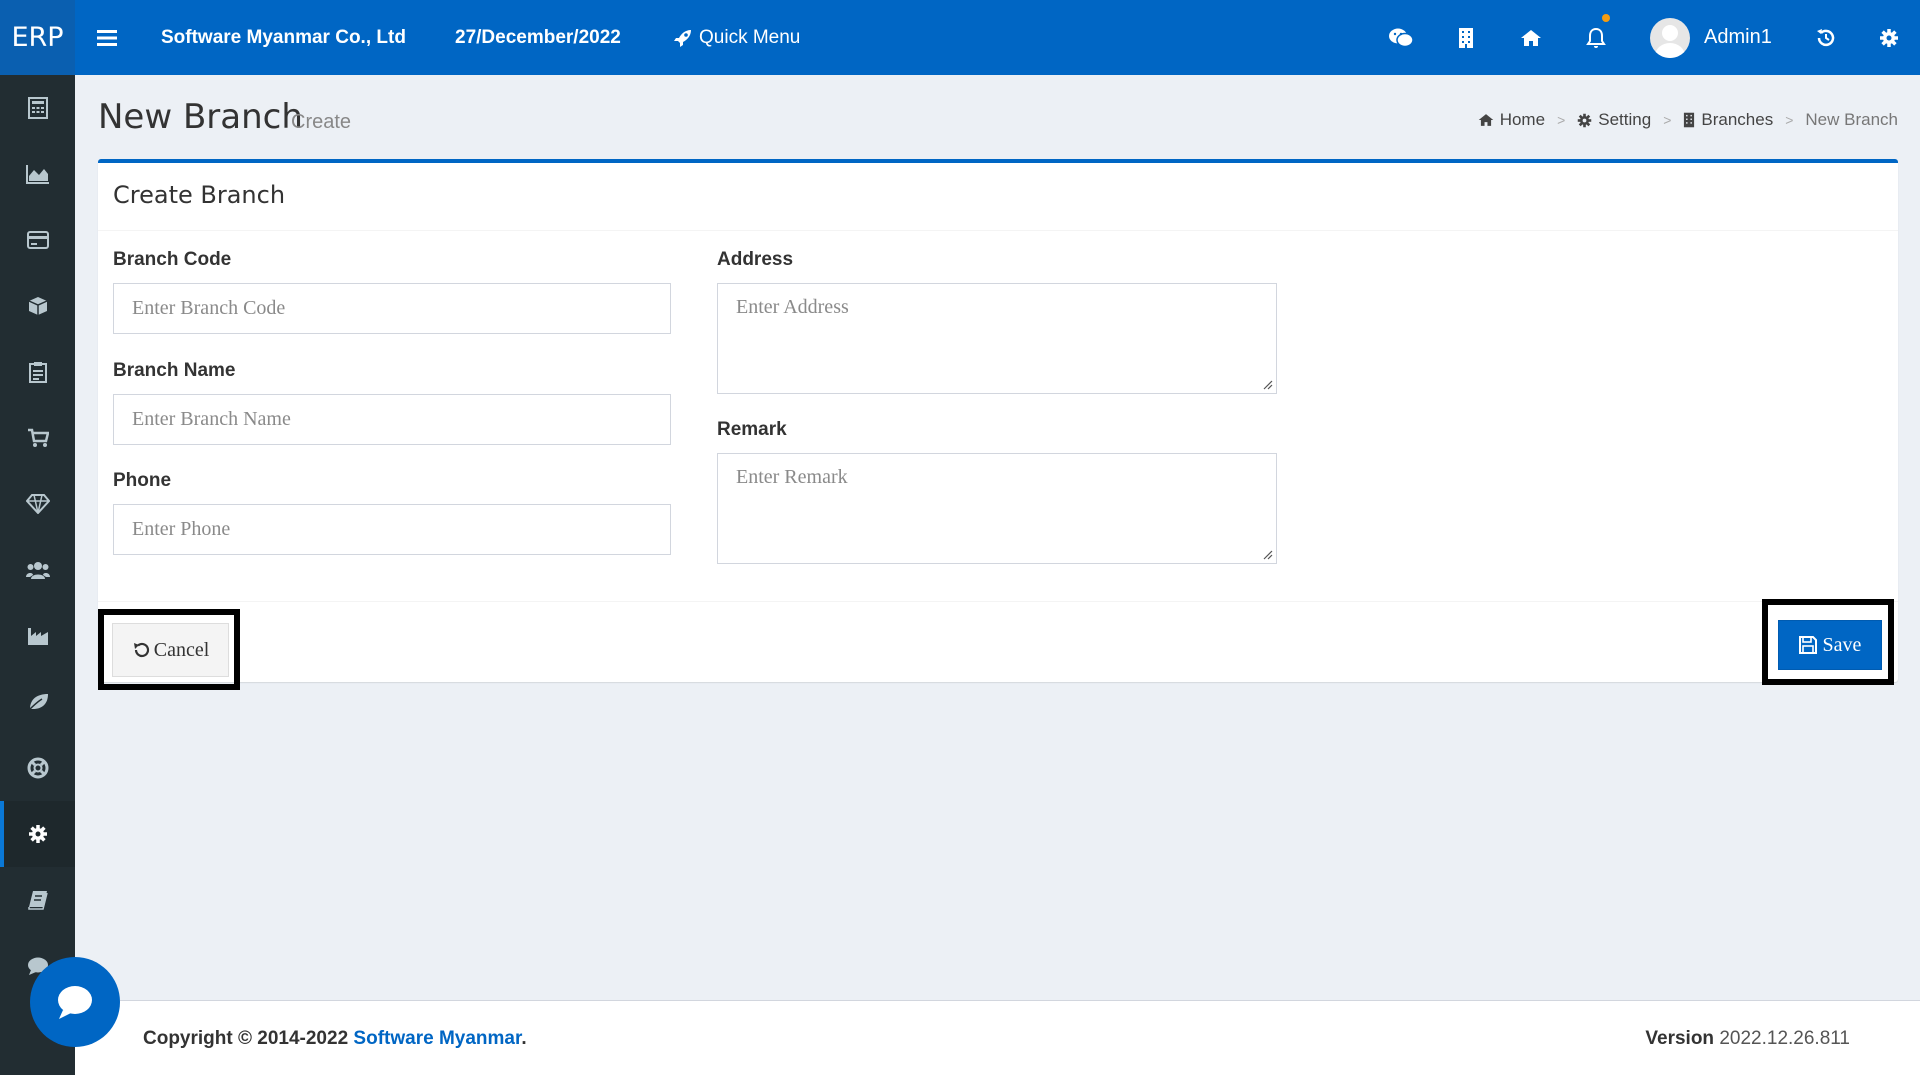 This screenshot has height=1075, width=1920. I want to click on notifications-button, so click(1596, 37).